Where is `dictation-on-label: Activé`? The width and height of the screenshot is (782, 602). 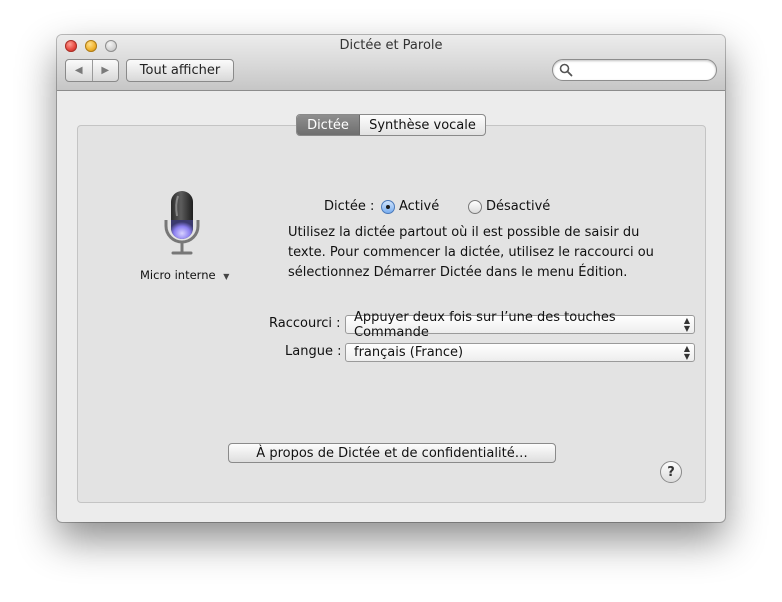 dictation-on-label: Activé is located at coordinates (419, 206).